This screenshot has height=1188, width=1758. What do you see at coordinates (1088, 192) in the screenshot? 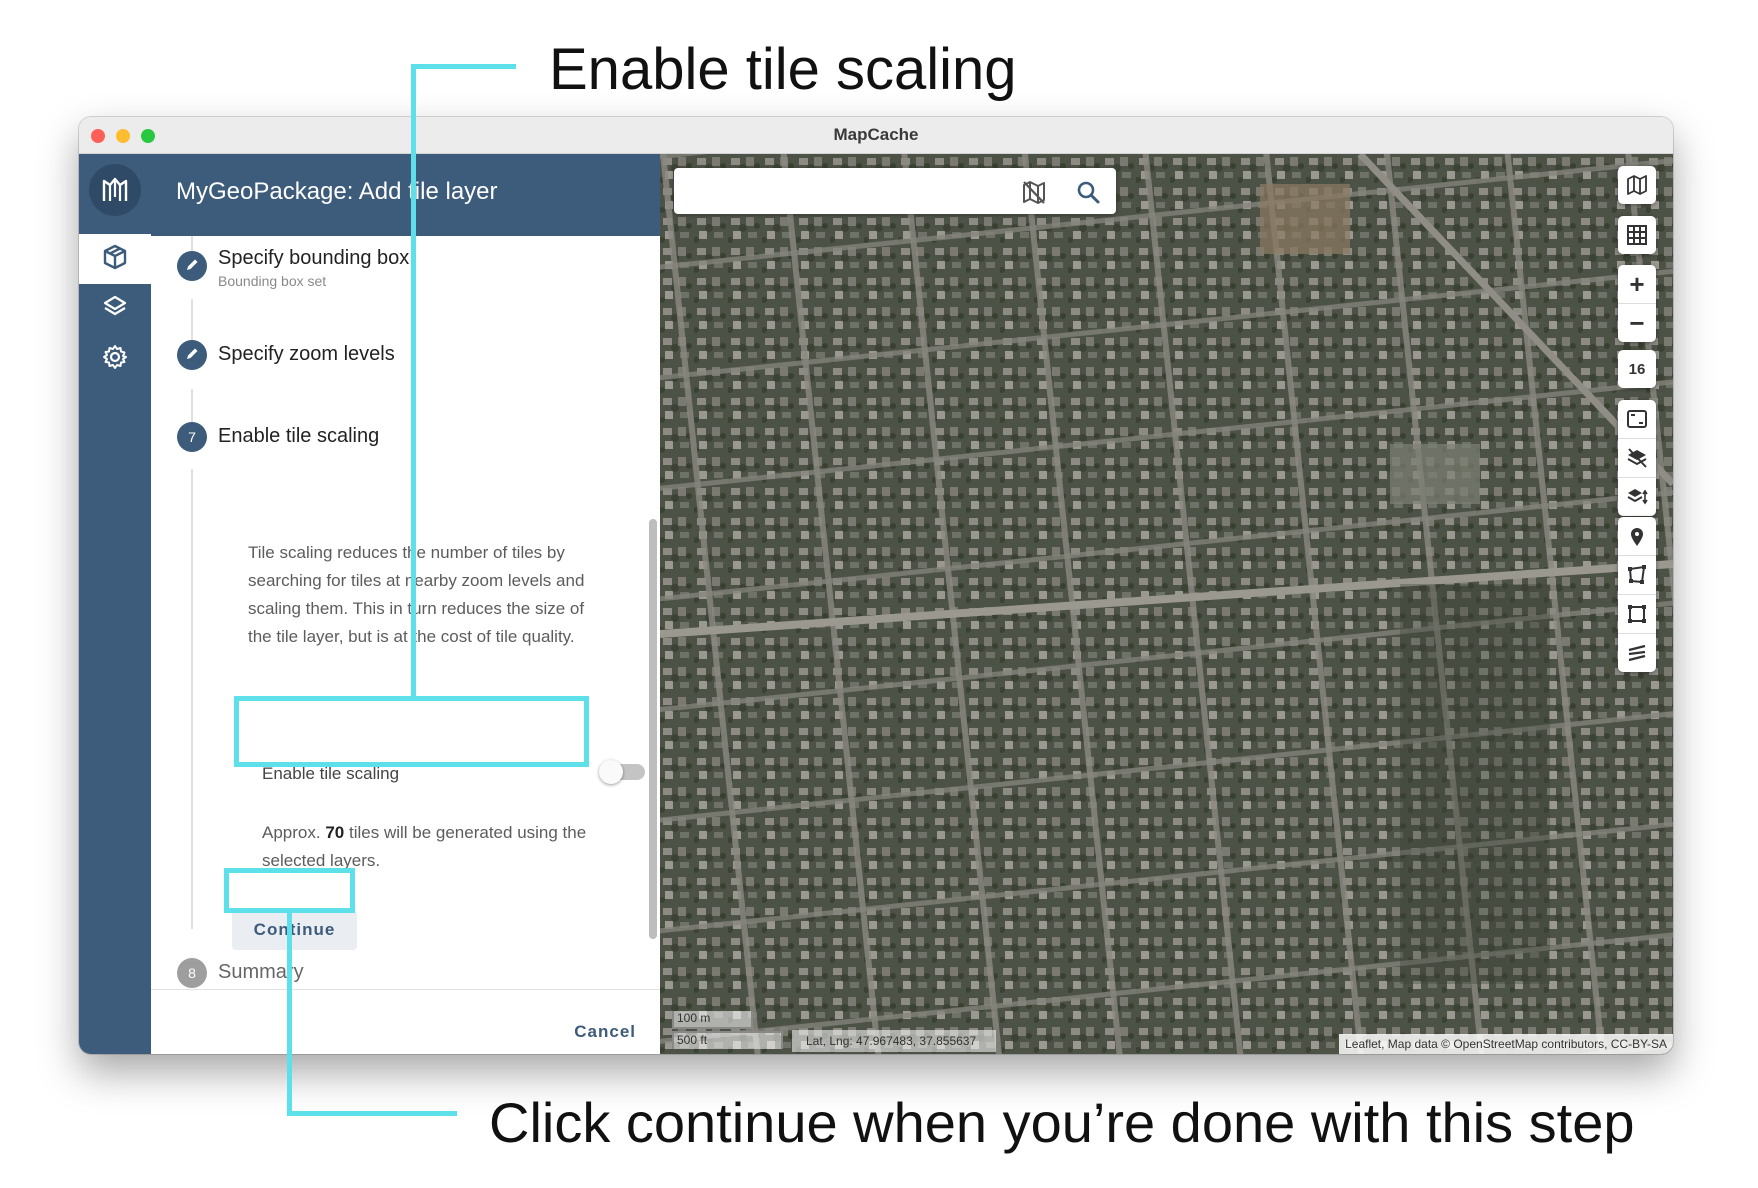
I see `search-icon` at bounding box center [1088, 192].